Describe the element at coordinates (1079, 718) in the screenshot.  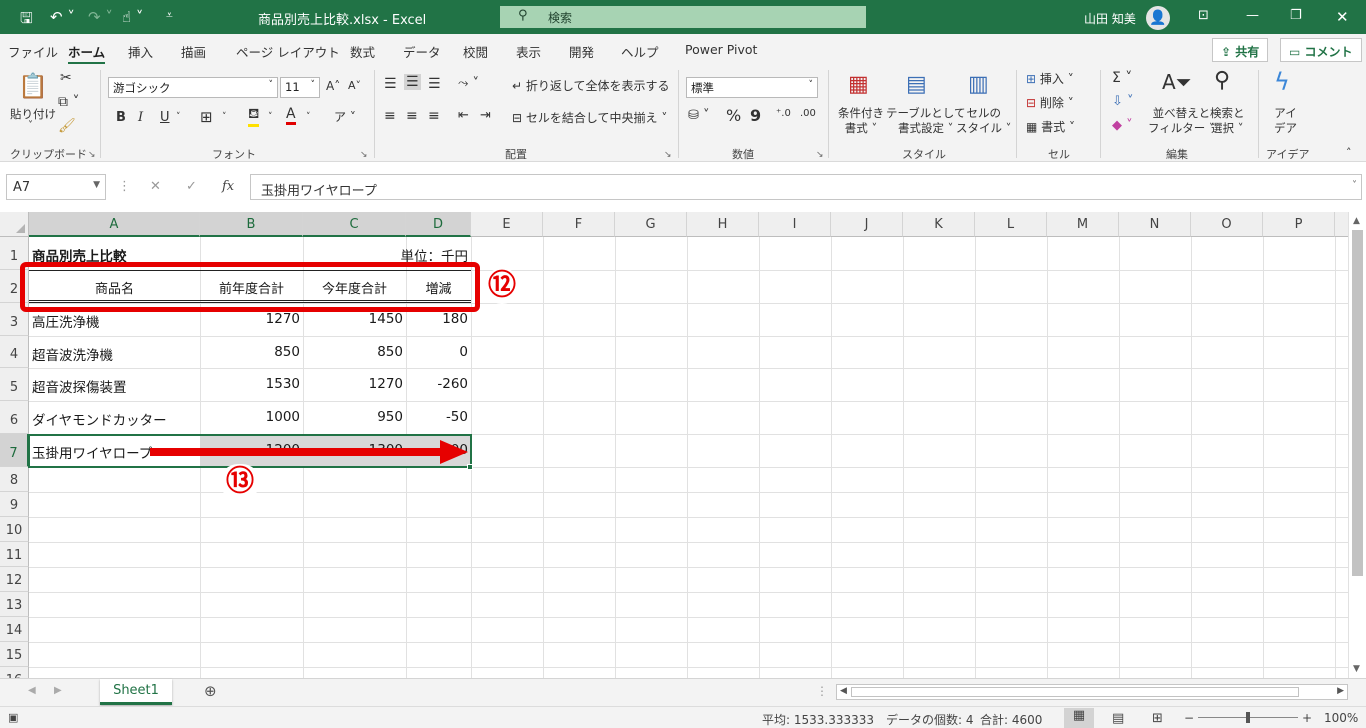
I see `normal-view-icon: ▦` at that location.